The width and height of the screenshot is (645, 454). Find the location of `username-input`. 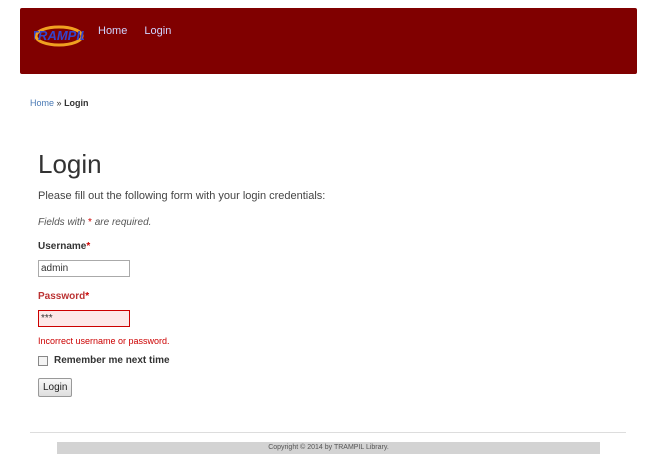

username-input is located at coordinates (84, 268).